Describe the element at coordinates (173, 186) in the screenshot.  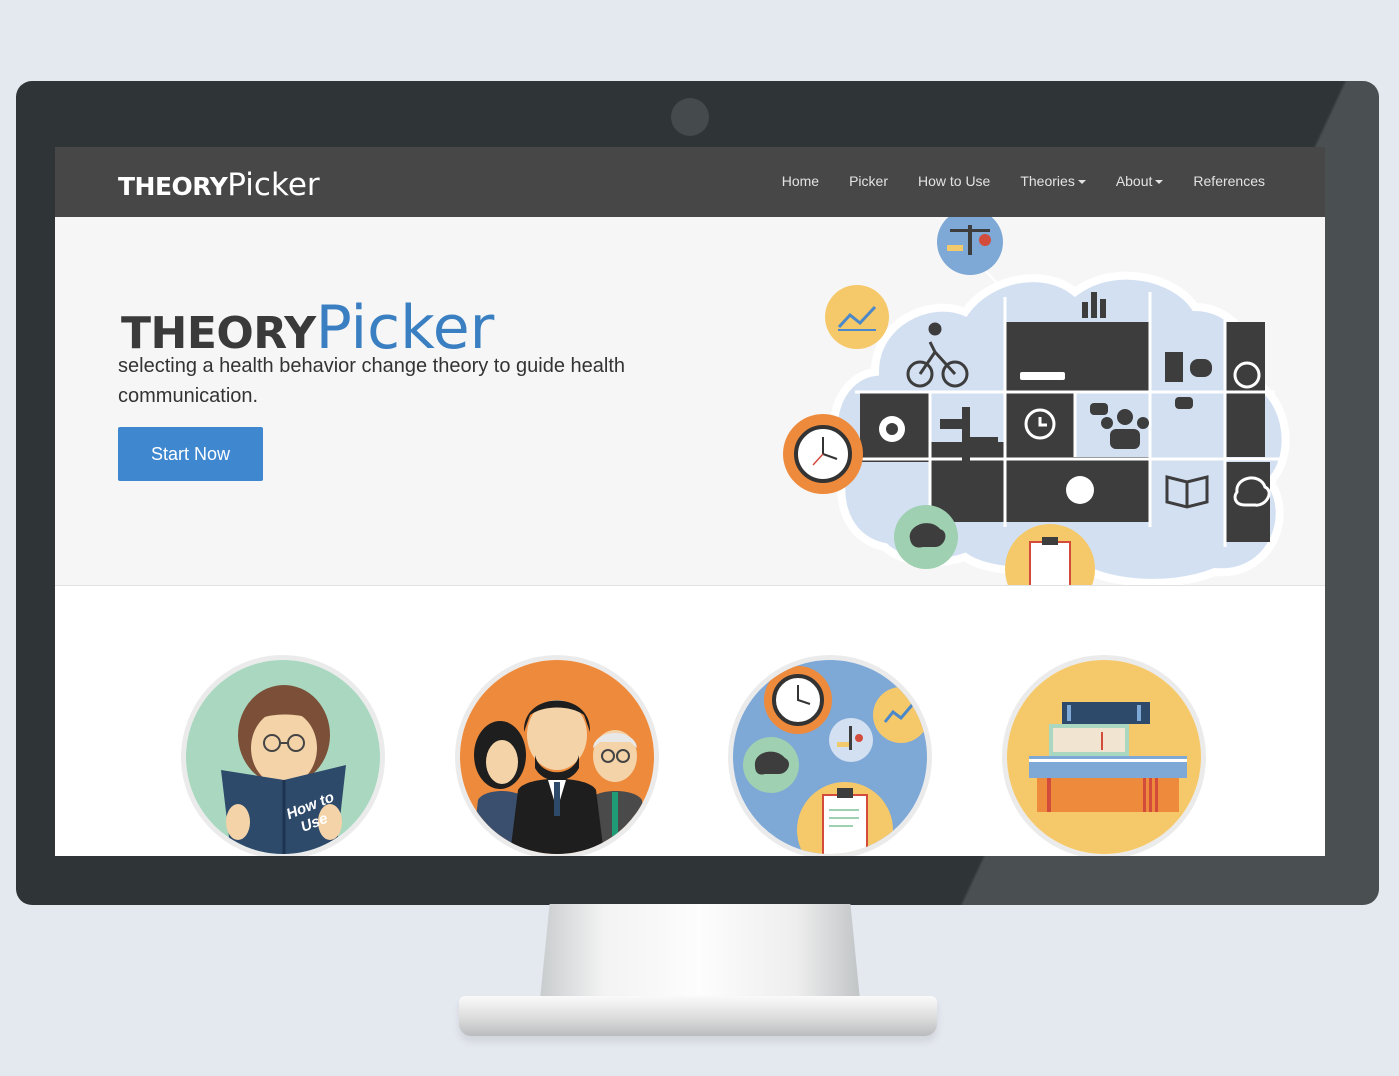
I see `brand-part1: THEORY` at that location.